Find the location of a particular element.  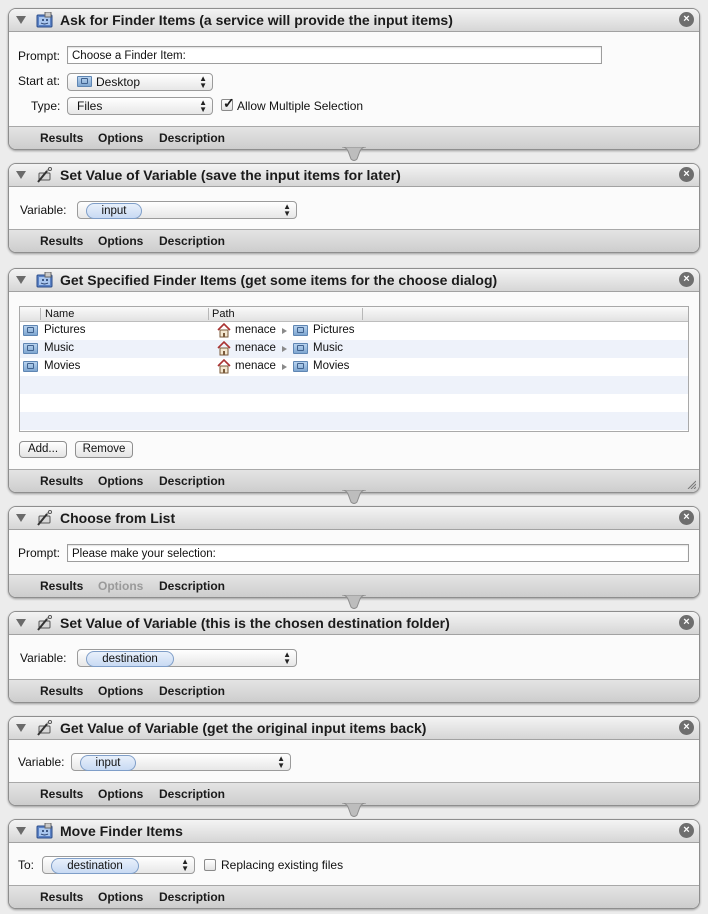

action-header: Move Finder Items × is located at coordinates (354, 831).